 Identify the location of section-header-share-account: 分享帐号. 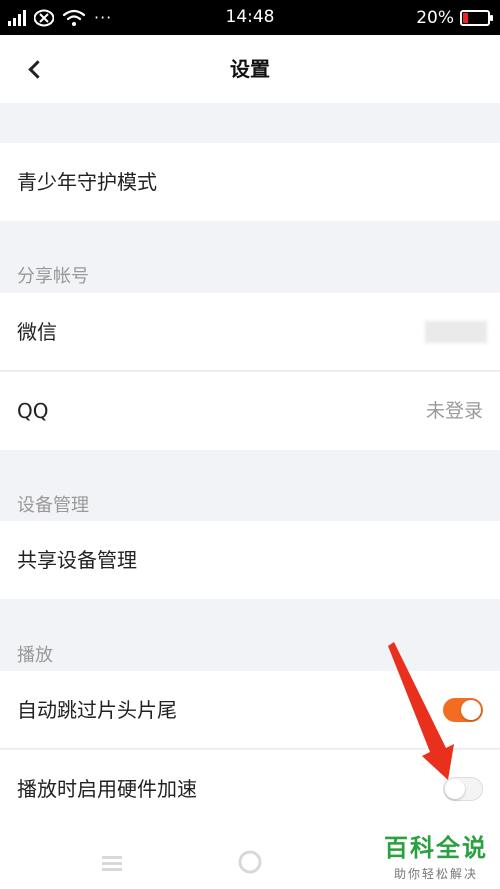
(53, 276).